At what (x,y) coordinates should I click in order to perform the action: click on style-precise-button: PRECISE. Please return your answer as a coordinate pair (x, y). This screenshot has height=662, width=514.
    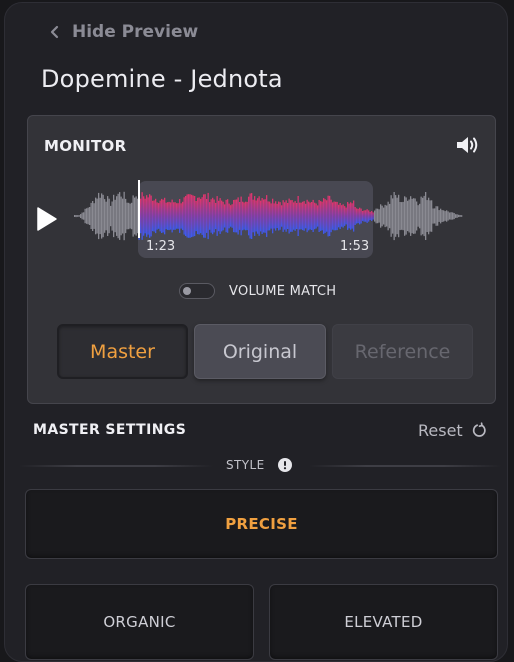
    Looking at the image, I should click on (261, 524).